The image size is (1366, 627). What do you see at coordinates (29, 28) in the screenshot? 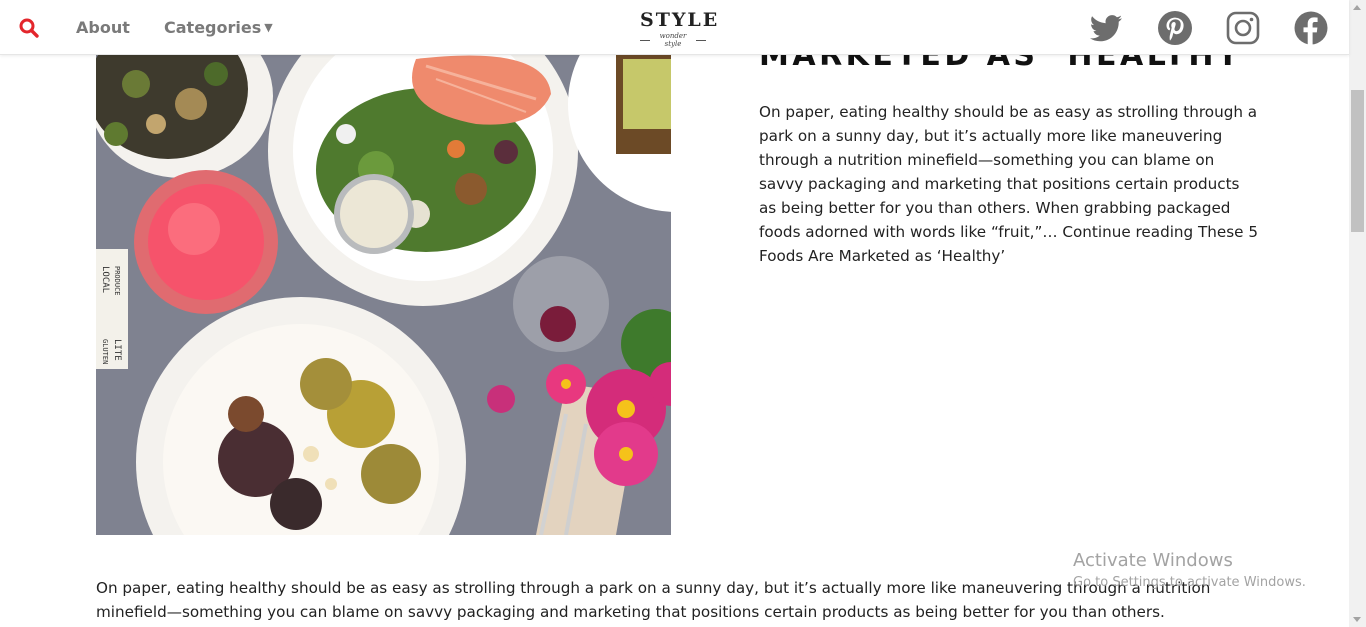
I see `search-icon` at bounding box center [29, 28].